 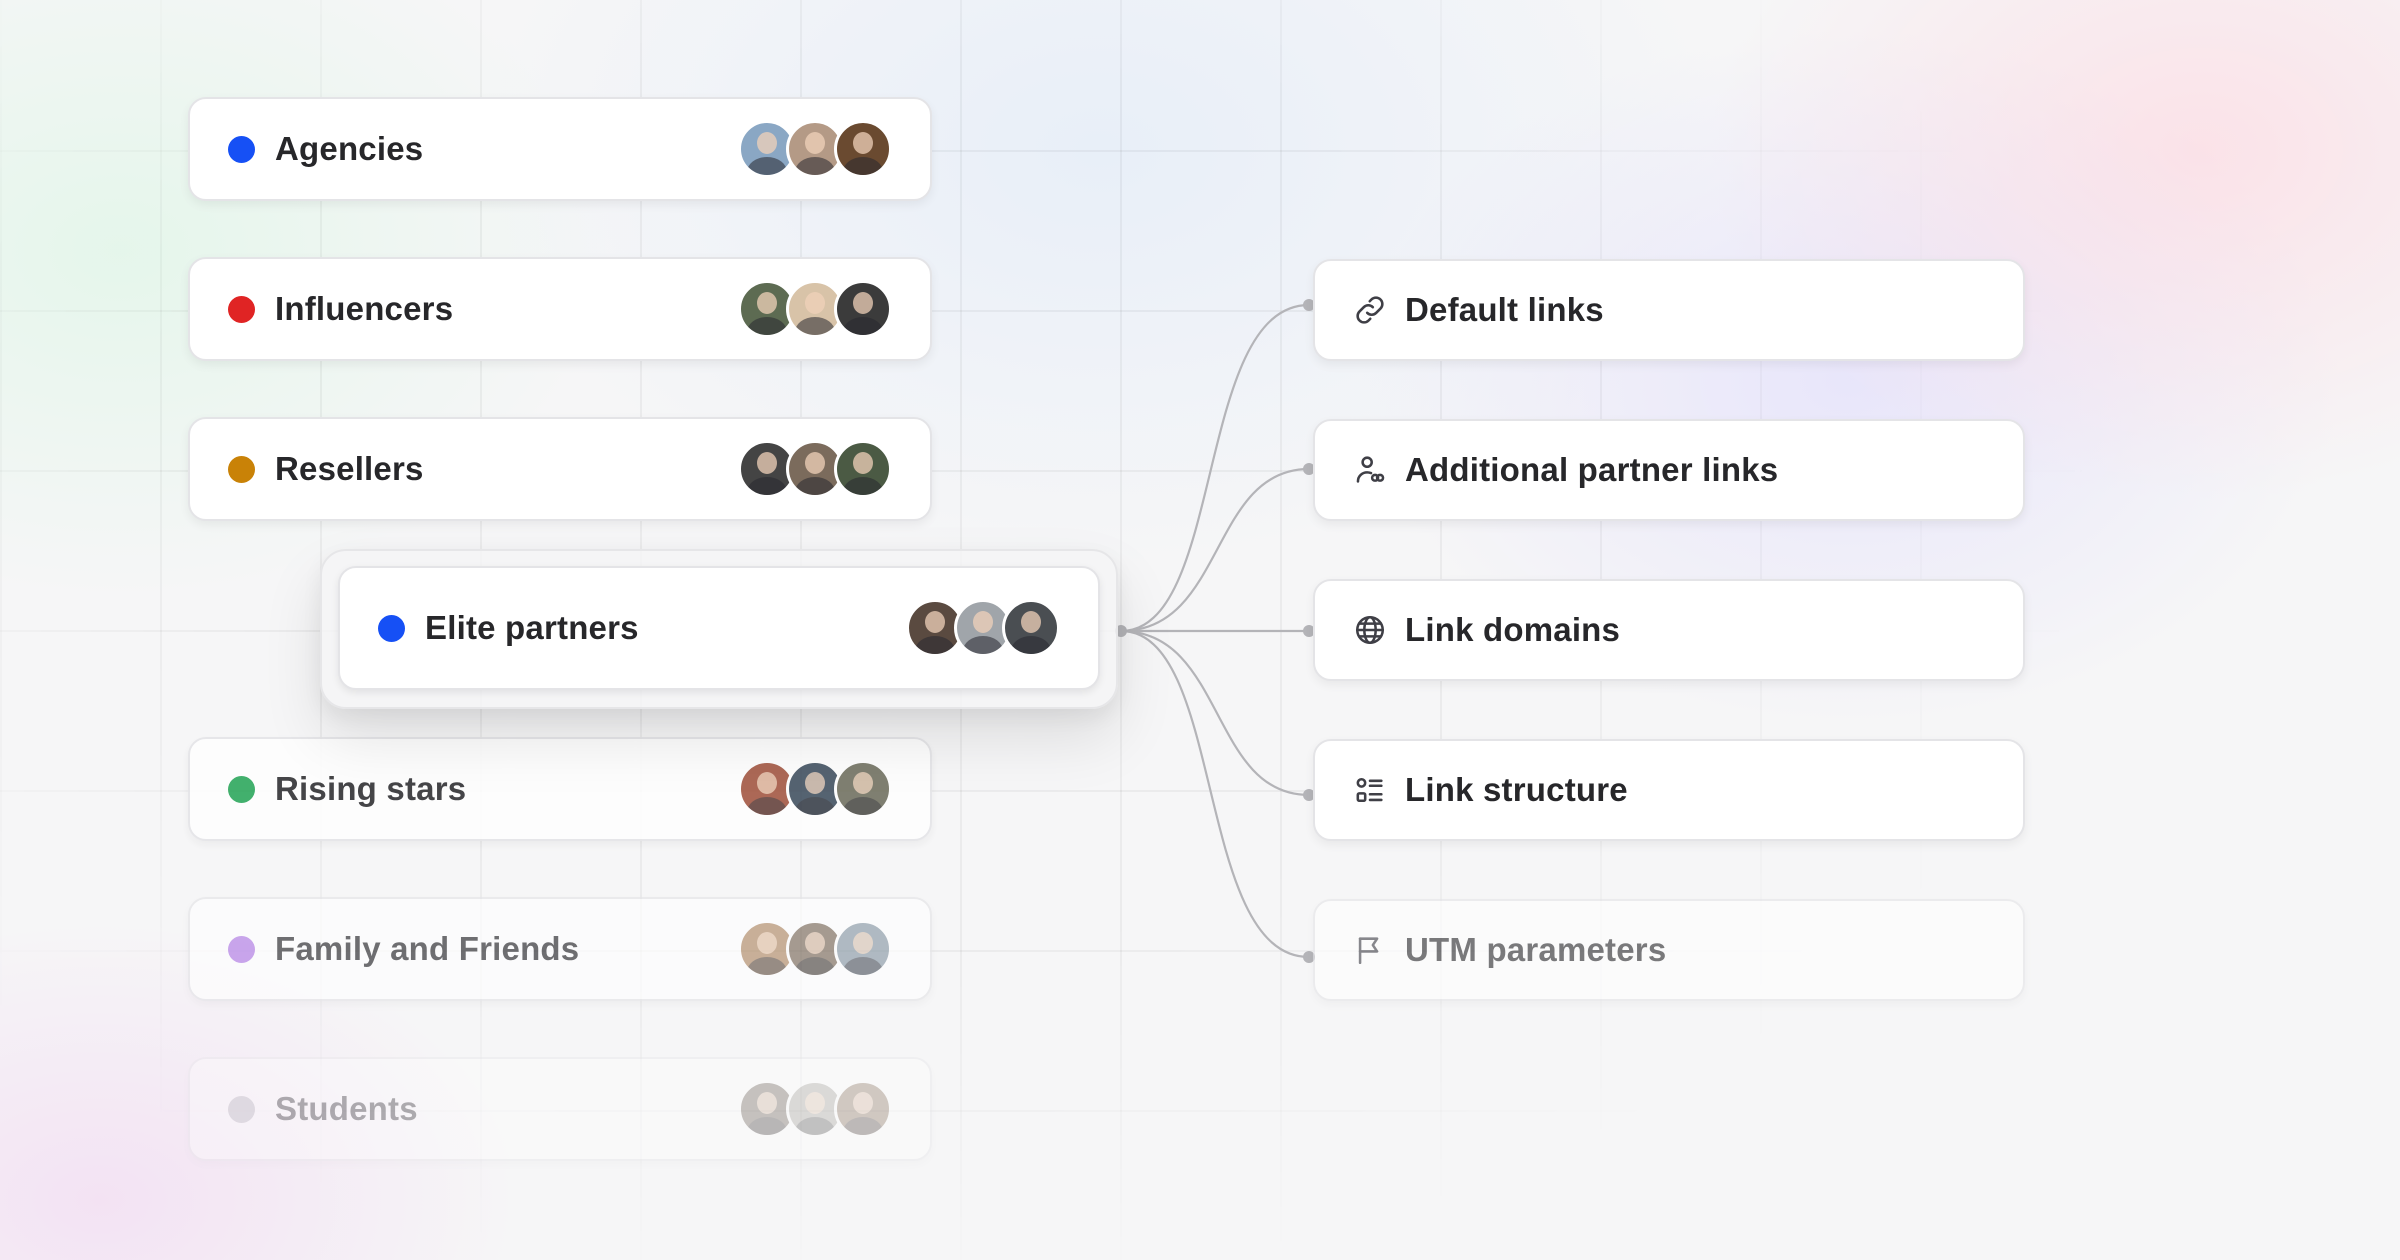 What do you see at coordinates (560, 1109) in the screenshot?
I see `group-card-students: Students` at bounding box center [560, 1109].